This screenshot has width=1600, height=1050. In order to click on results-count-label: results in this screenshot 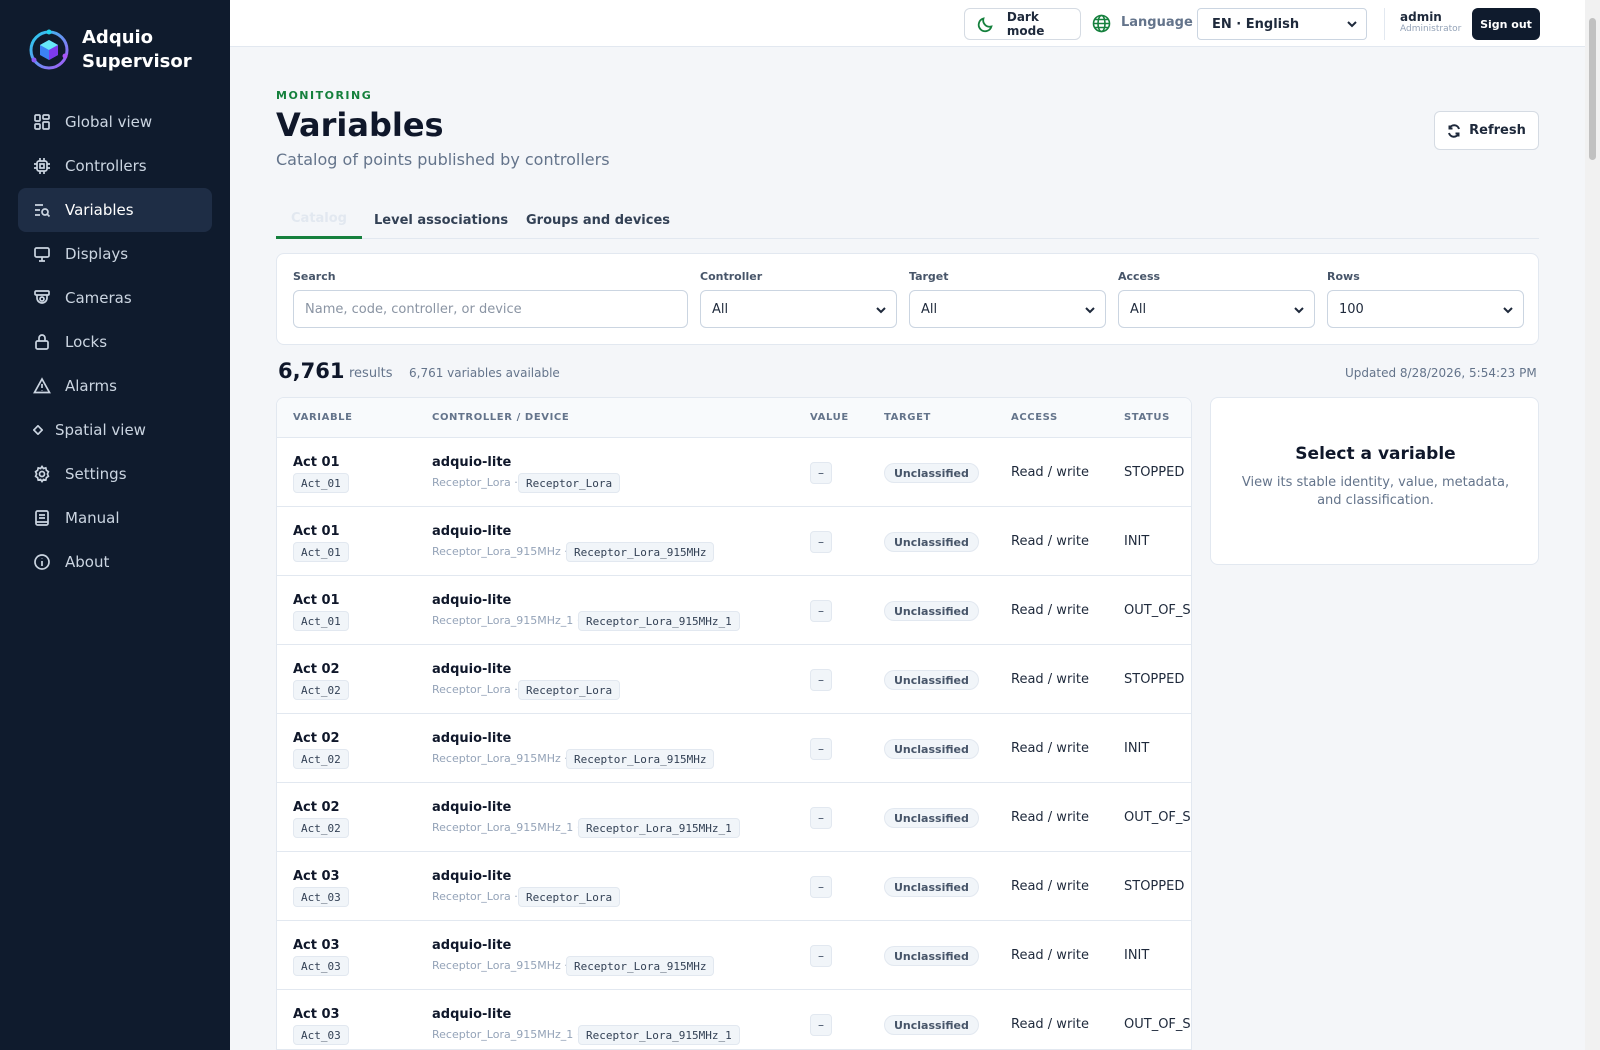, I will do `click(371, 373)`.